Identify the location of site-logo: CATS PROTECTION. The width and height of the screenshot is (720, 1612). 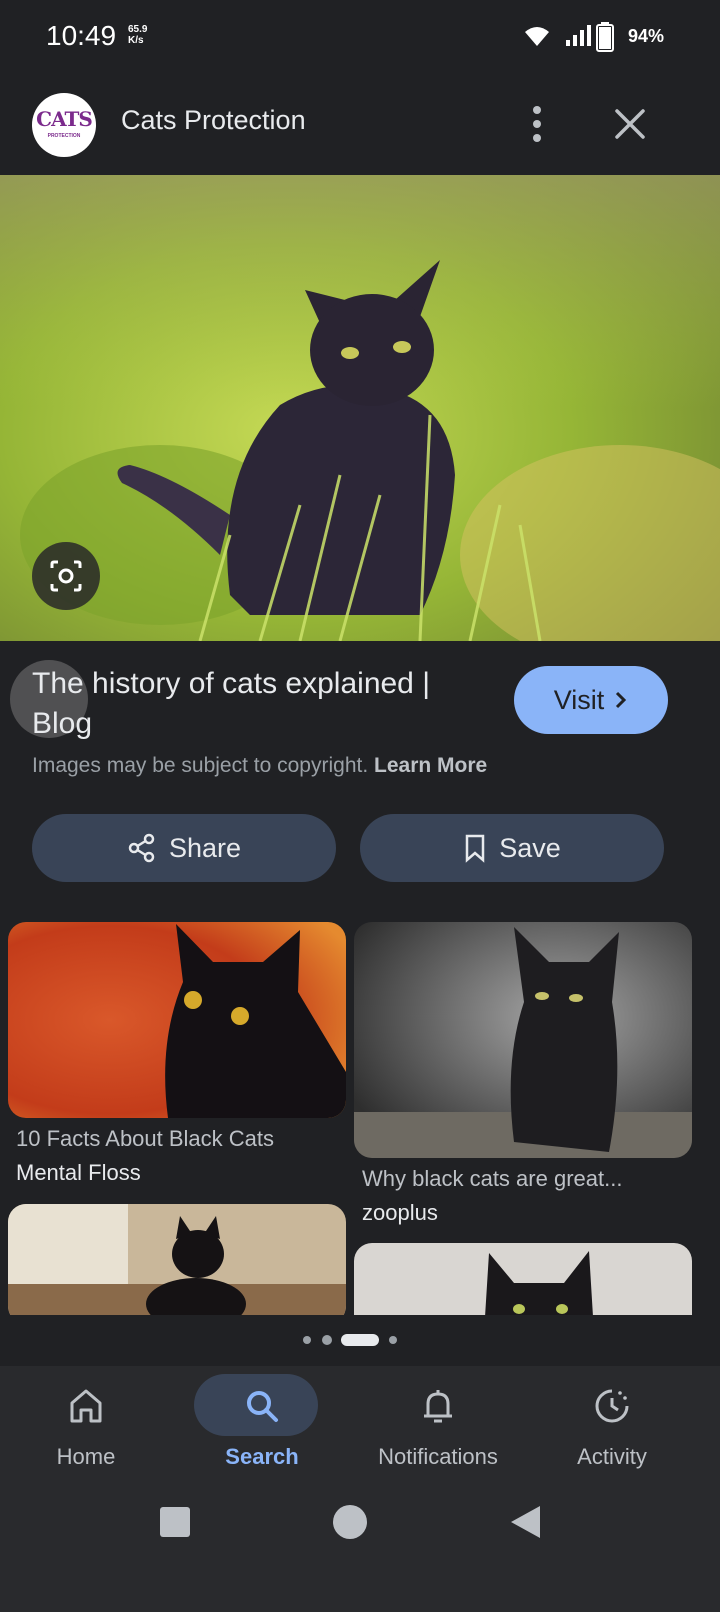
(64, 125).